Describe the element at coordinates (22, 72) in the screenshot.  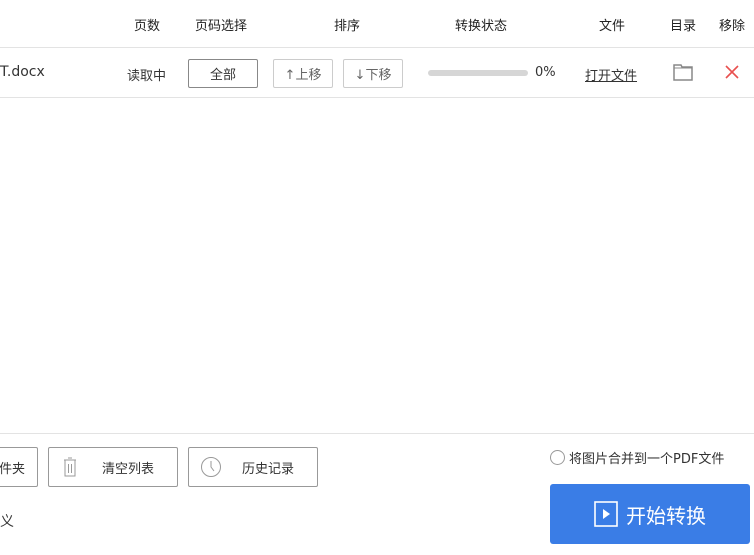
I see `file-name: T.docx` at that location.